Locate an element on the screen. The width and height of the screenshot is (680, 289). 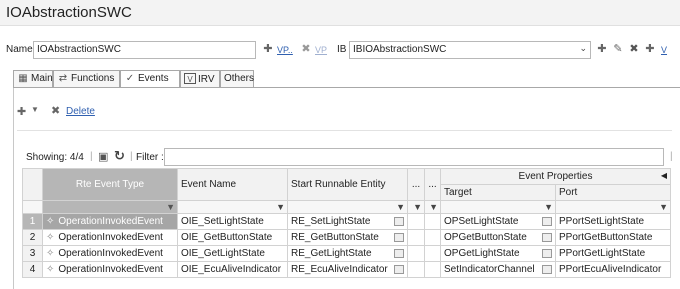
event-name-cell: OIE_EcuAliveIndicator is located at coordinates (232, 269).